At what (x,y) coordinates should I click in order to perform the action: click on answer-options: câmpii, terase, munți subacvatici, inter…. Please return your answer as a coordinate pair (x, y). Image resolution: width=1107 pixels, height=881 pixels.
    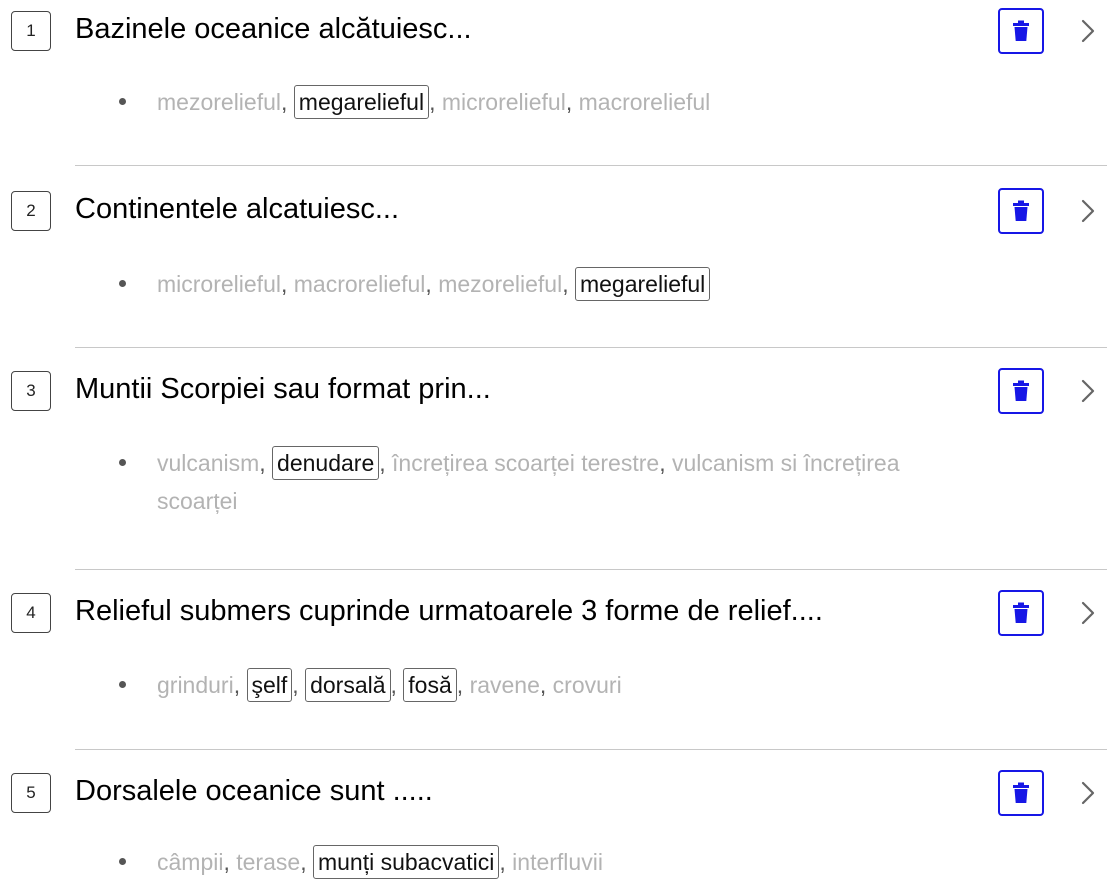
    Looking at the image, I should click on (552, 862).